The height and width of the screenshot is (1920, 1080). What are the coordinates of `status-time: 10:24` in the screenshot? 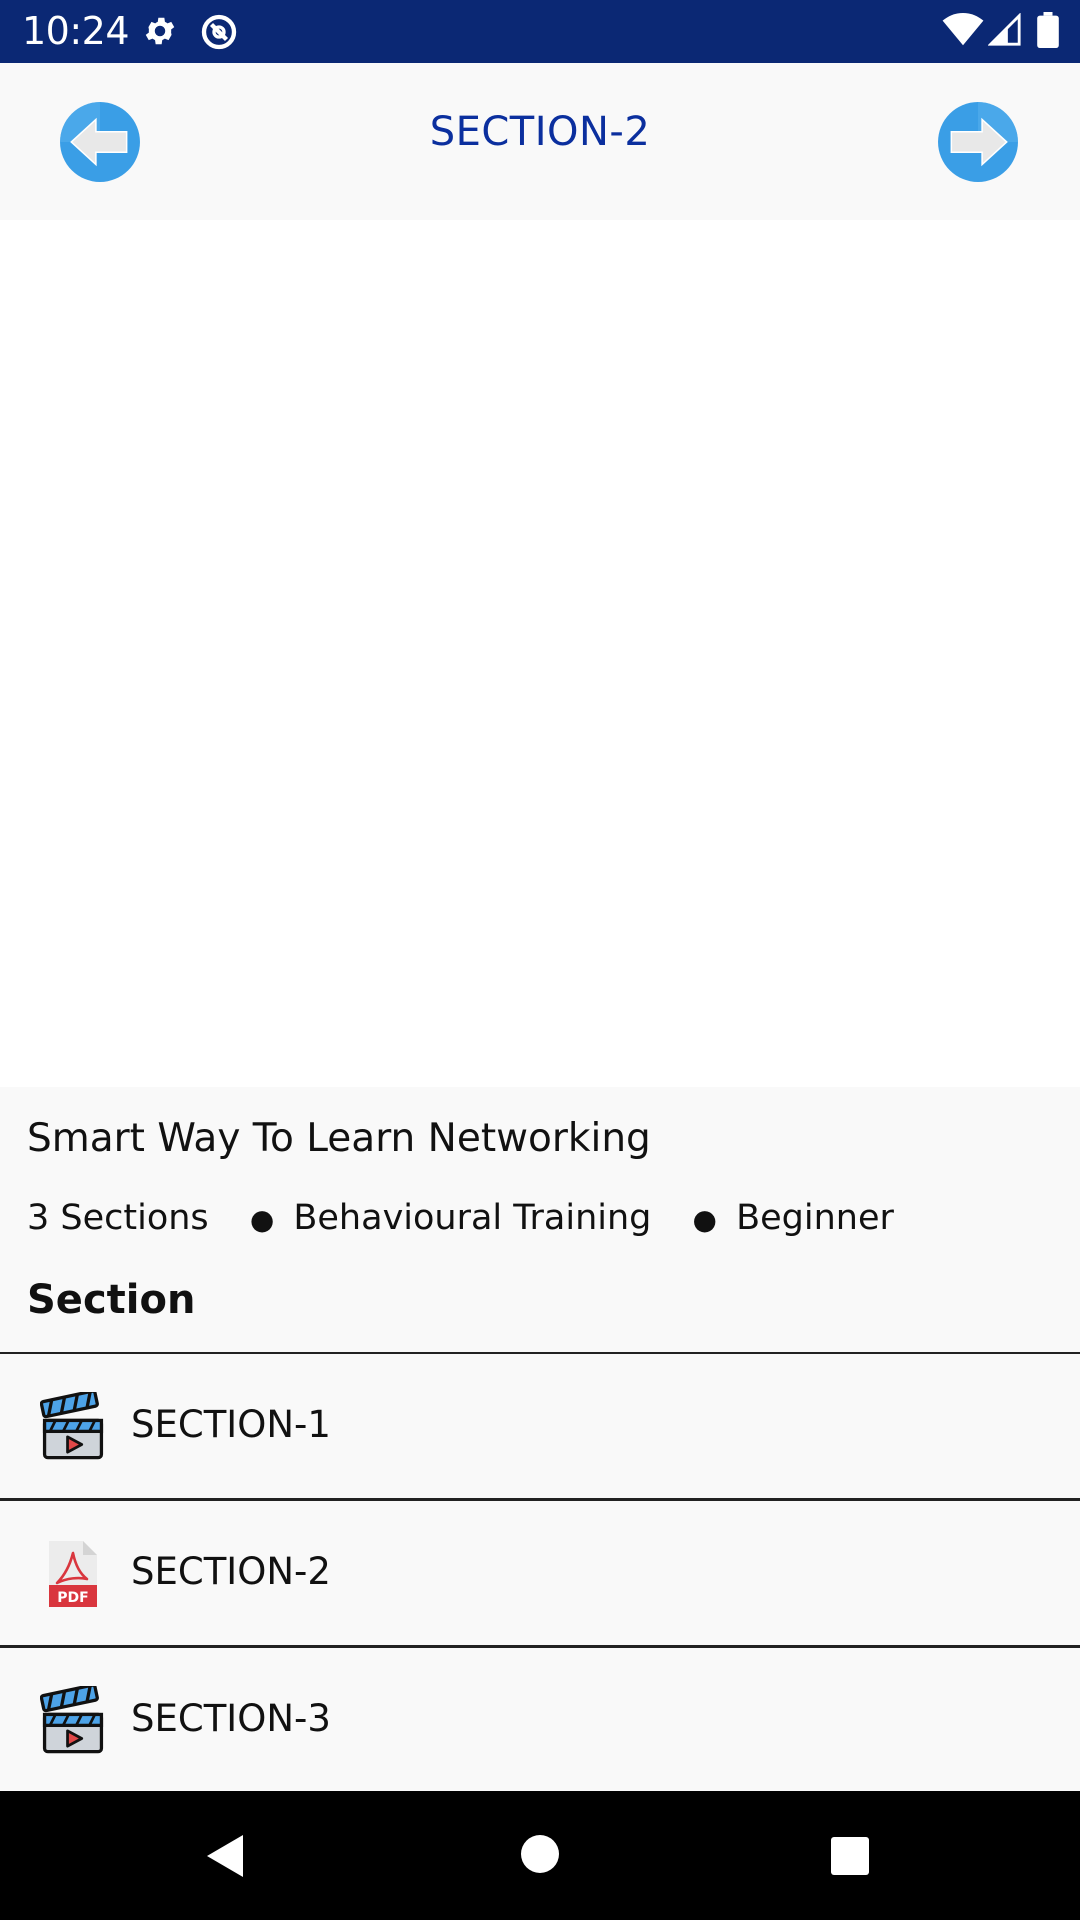 It's located at (76, 31).